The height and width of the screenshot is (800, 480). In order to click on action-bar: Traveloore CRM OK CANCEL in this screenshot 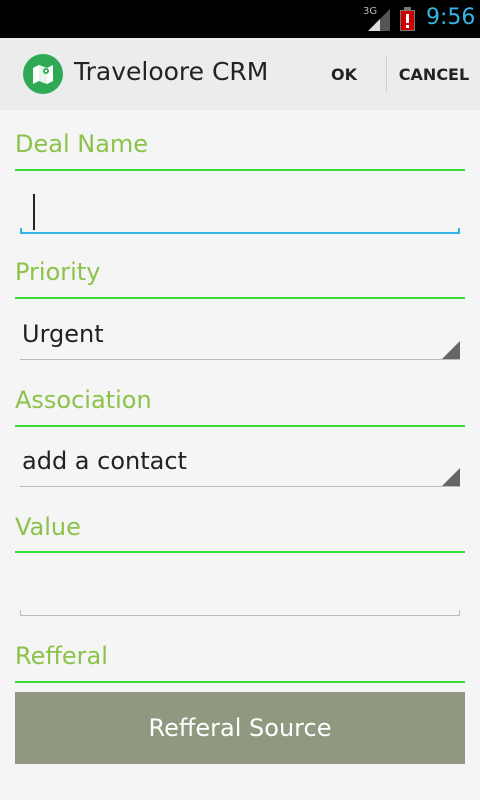, I will do `click(240, 74)`.